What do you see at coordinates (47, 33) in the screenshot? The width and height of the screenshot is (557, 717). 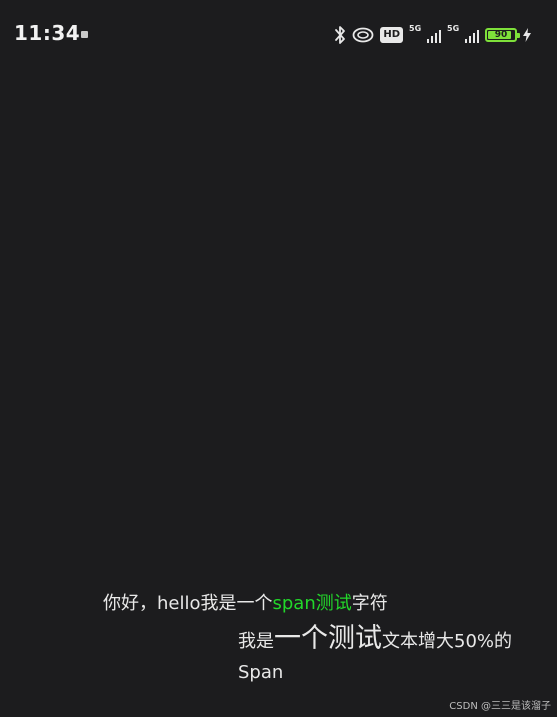 I see `clock: 11:34` at bounding box center [47, 33].